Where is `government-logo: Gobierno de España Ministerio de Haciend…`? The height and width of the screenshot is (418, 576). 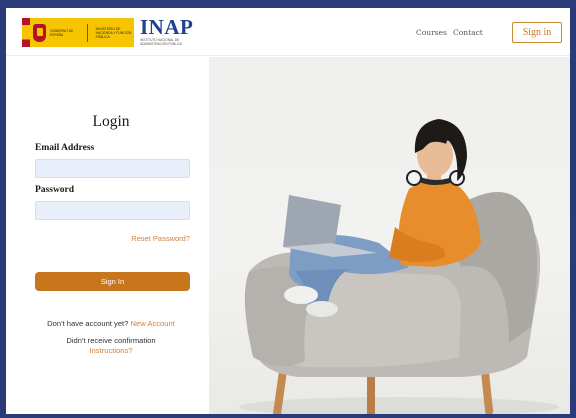
government-logo: Gobierno de España Ministerio de Haciend… is located at coordinates (78, 32).